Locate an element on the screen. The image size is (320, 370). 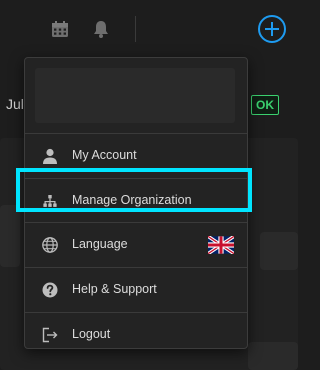
menu-item-label: Logout is located at coordinates (91, 334).